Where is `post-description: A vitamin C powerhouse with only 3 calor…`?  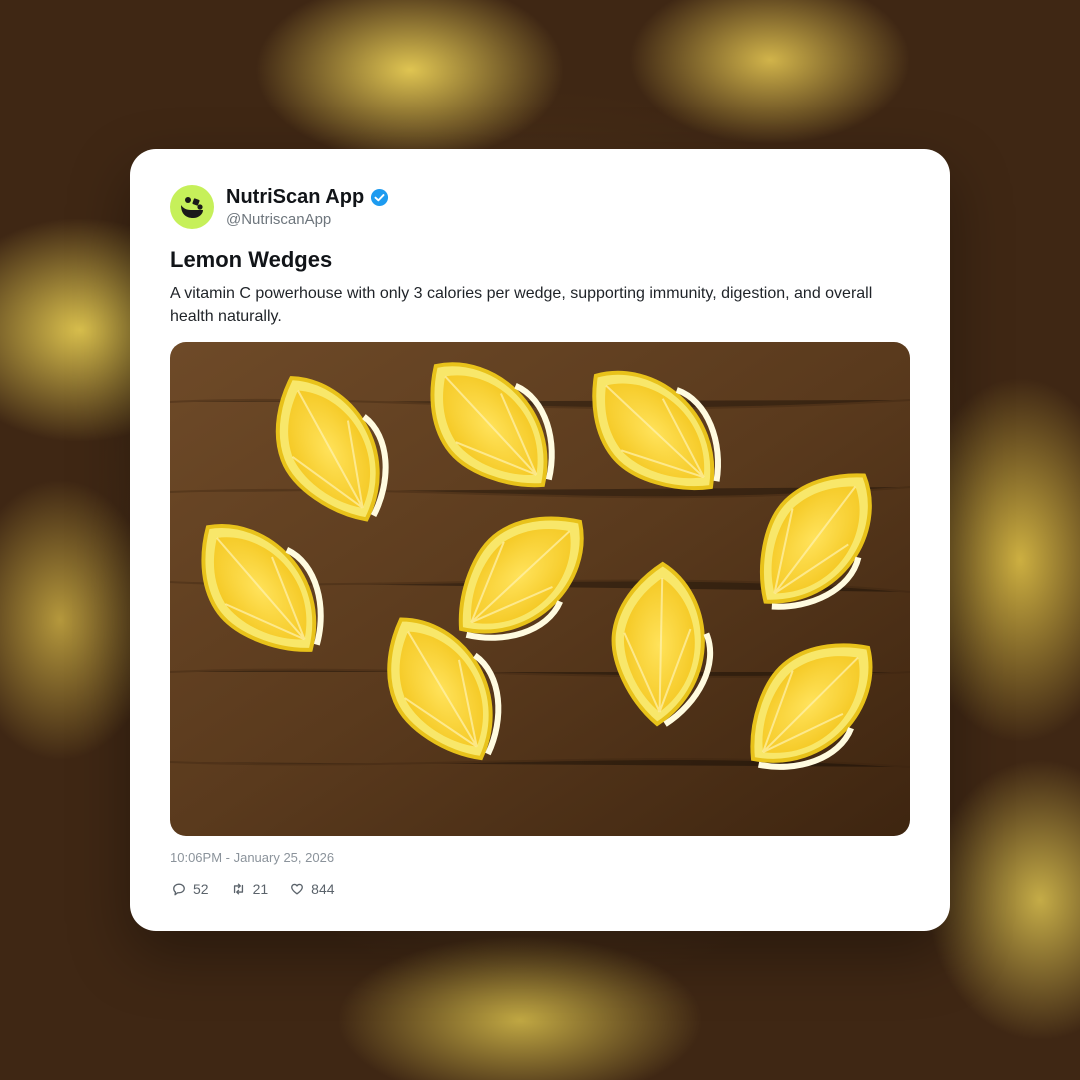
post-description: A vitamin C powerhouse with only 3 calor… is located at coordinates (521, 305).